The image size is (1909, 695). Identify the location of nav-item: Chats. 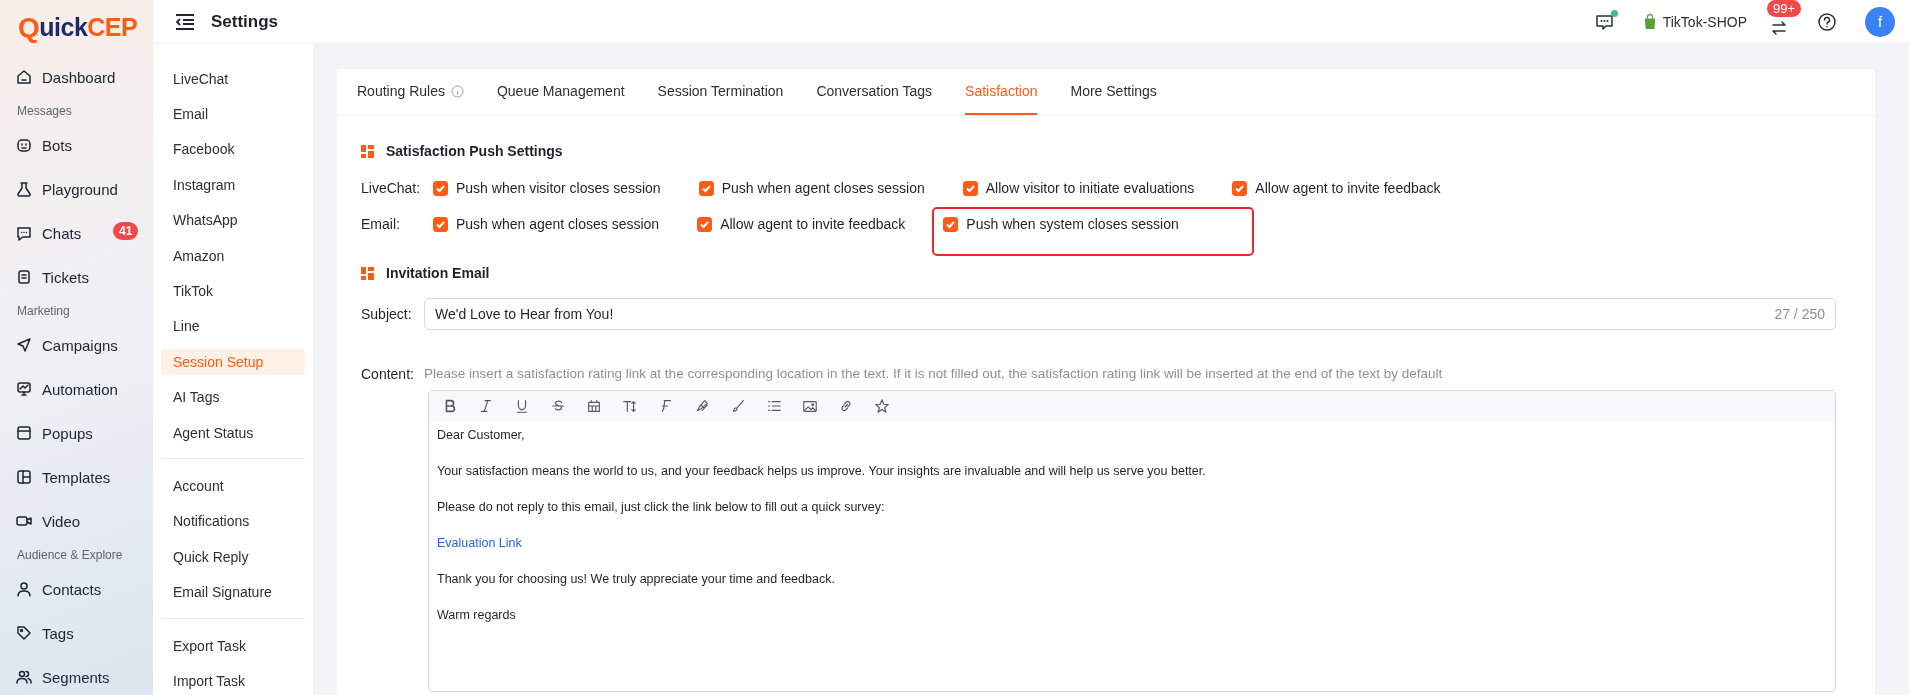
(62, 233).